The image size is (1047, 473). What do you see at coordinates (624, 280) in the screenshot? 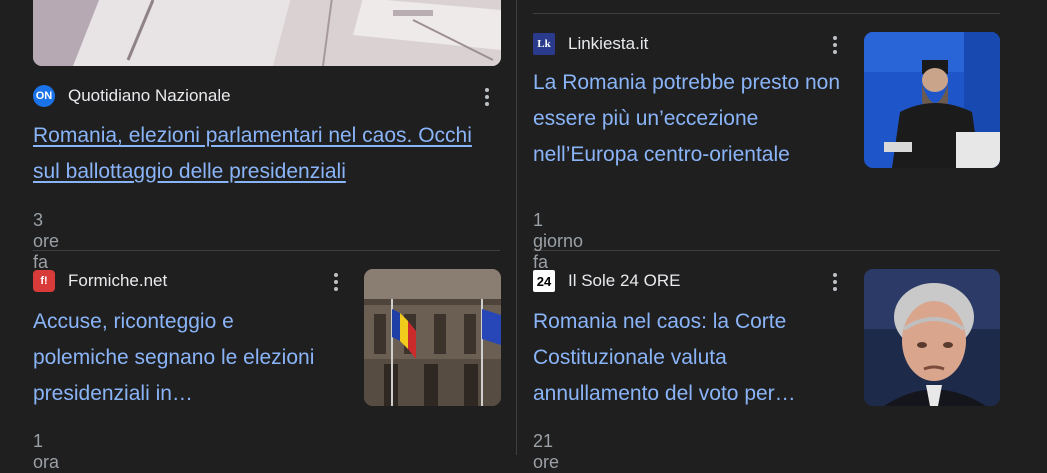
I see `source-name: Il Sole 24 ORE` at bounding box center [624, 280].